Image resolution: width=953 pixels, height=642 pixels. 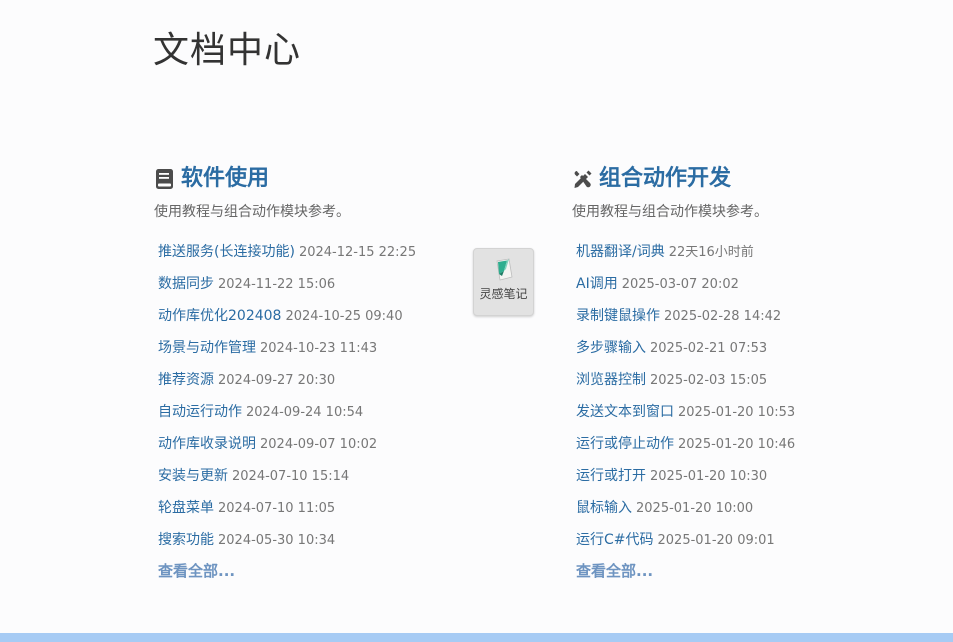 I want to click on list-item: 推荐资源 2024-09-27 20:30, so click(x=321, y=384).